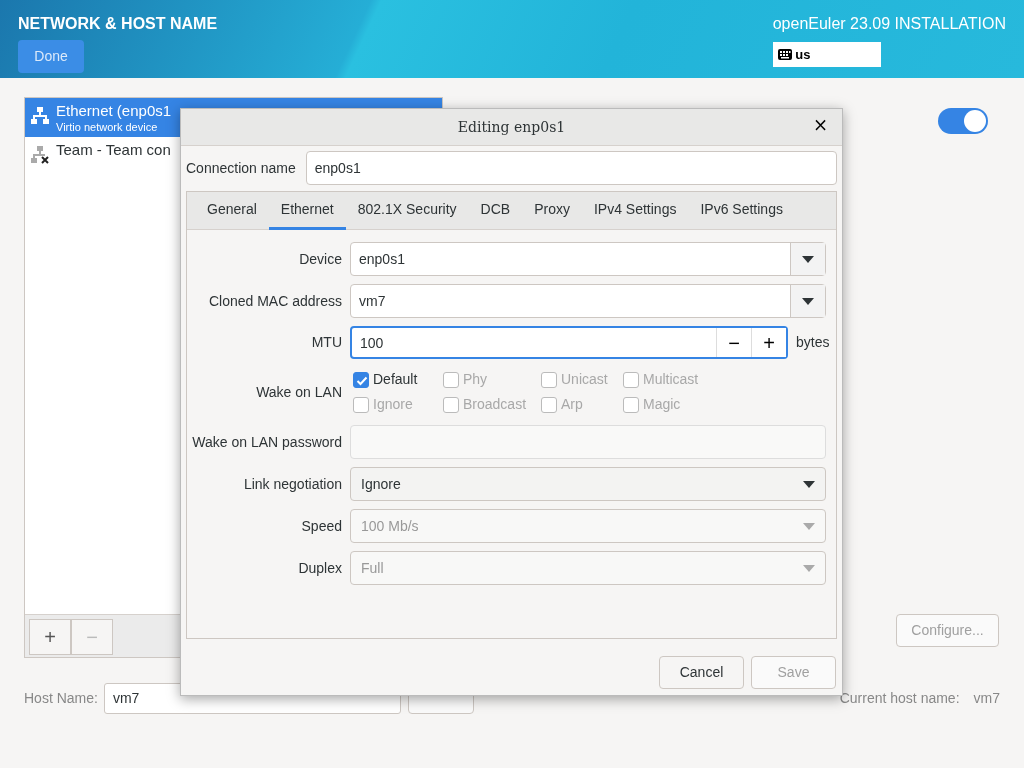 This screenshot has height=768, width=1024. I want to click on dropdown-value: Full, so click(372, 568).